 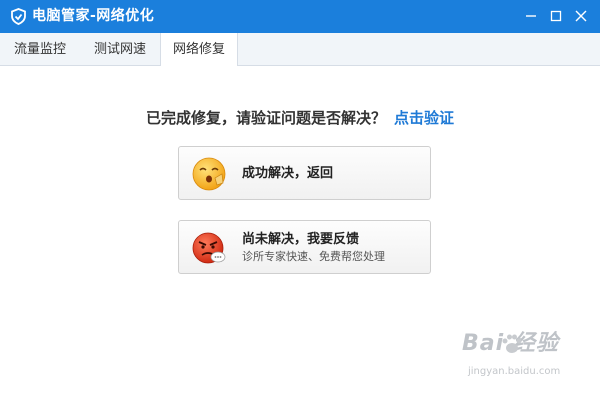 I want to click on minimize-icon, so click(x=531, y=16).